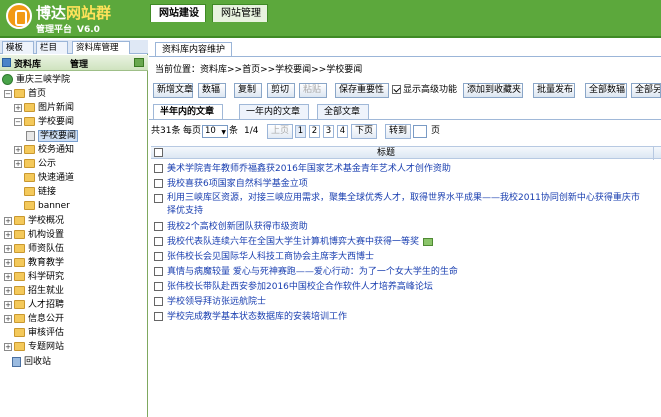 This screenshot has height=417, width=661. What do you see at coordinates (40, 192) in the screenshot?
I see `tree-node-link: 链接` at bounding box center [40, 192].